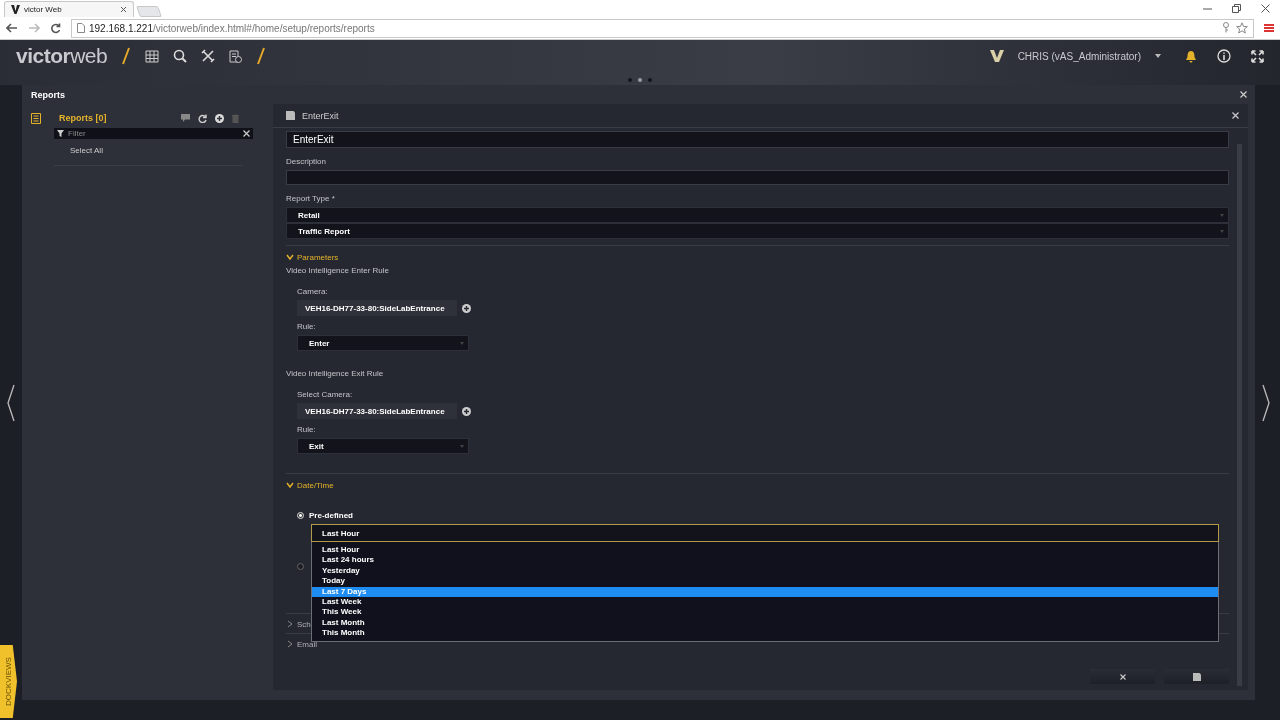 The width and height of the screenshot is (1280, 720). Describe the element at coordinates (331, 515) in the screenshot. I see `radio-label: Pre-defined` at that location.